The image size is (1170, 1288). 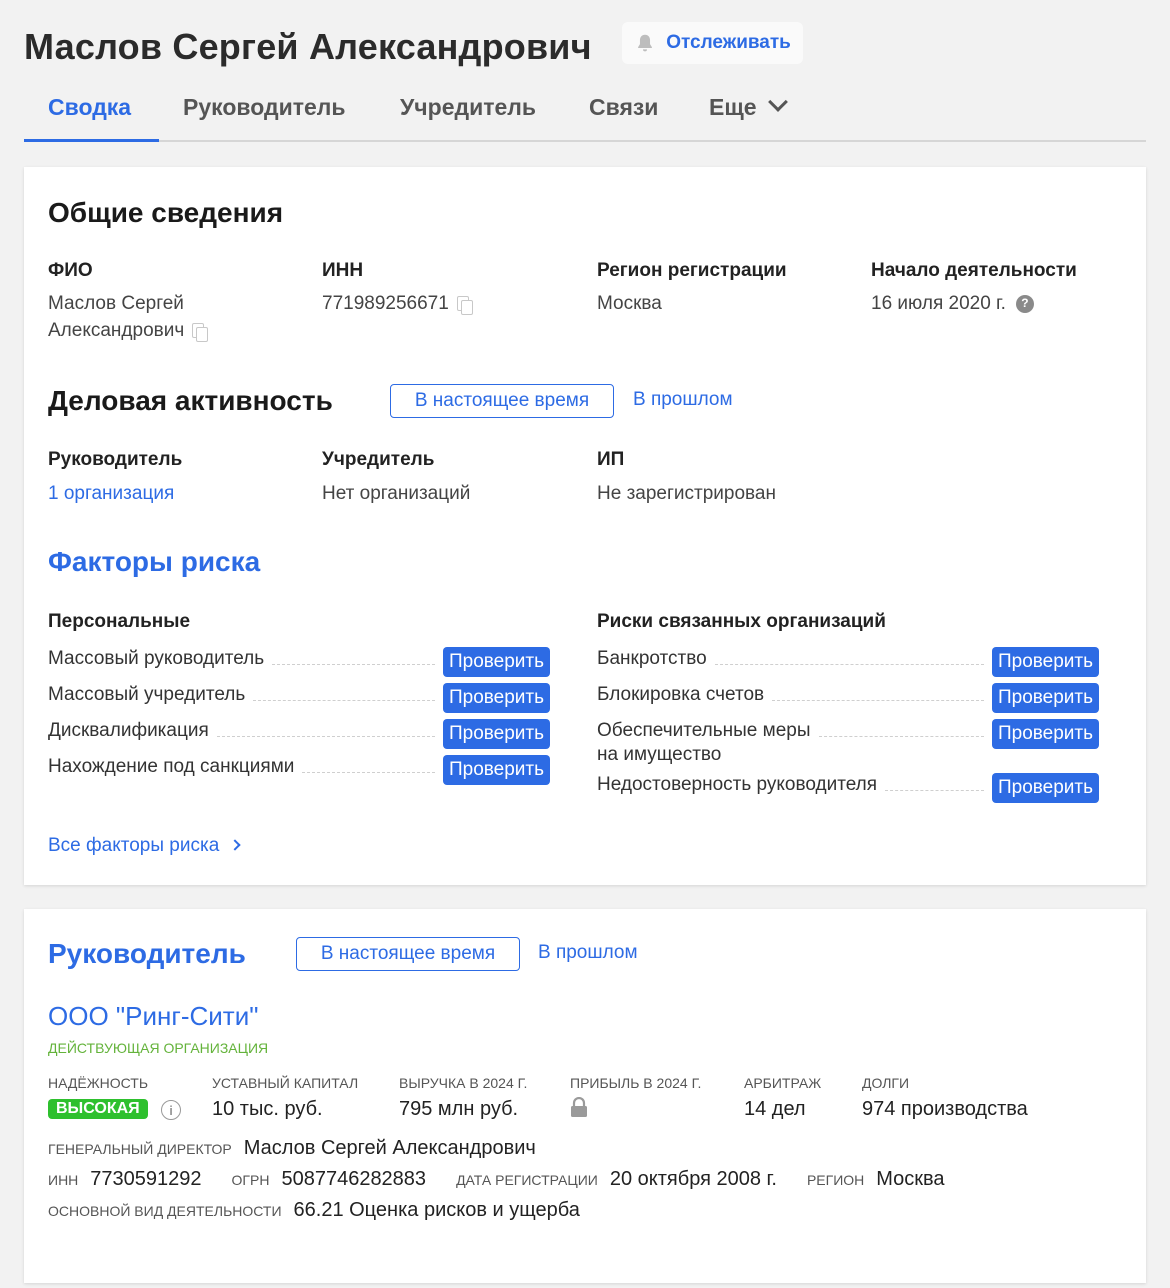 What do you see at coordinates (115, 459) in the screenshot?
I see `activity-director-label: Руководитель` at bounding box center [115, 459].